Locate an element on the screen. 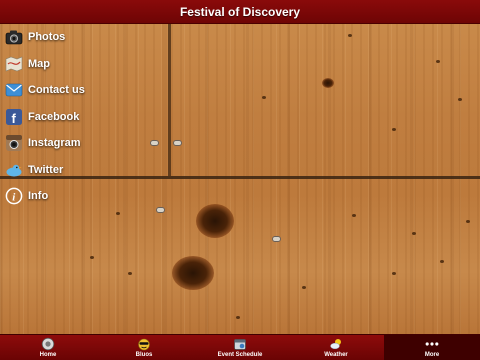 Image resolution: width=480 pixels, height=360 pixels. menu-label-info: Info is located at coordinates (38, 196).